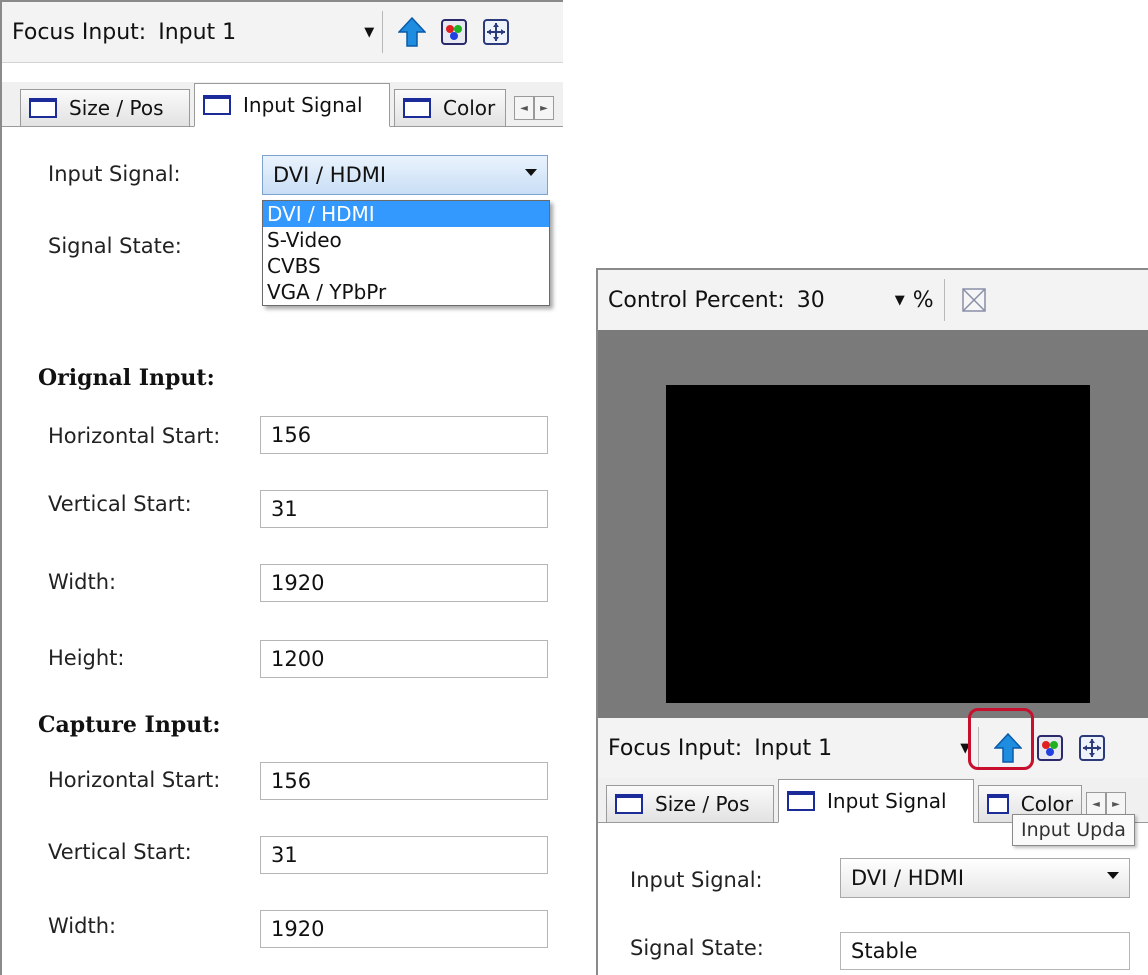 Image resolution: width=1148 pixels, height=975 pixels. What do you see at coordinates (120, 852) in the screenshot?
I see `cap-vertical-start-label: Vertical Start:` at bounding box center [120, 852].